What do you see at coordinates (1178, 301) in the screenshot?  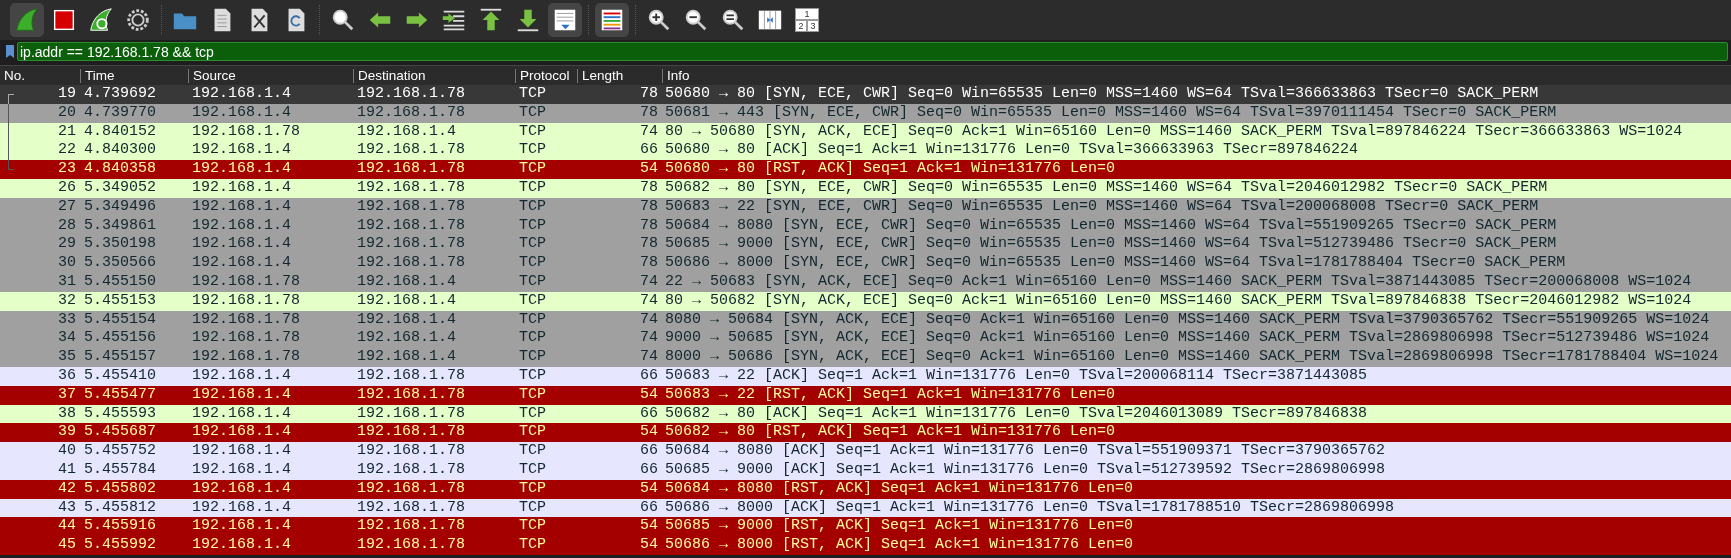 I see `table-cell-text: 80 → 50682 [SYN, ACK, ECE] Seq=0 Ack=1 Win=65160 Len=0 MSS=1460 SACK_PERM TSval=897846838 TSecr=2046012982 WS=1024` at bounding box center [1178, 301].